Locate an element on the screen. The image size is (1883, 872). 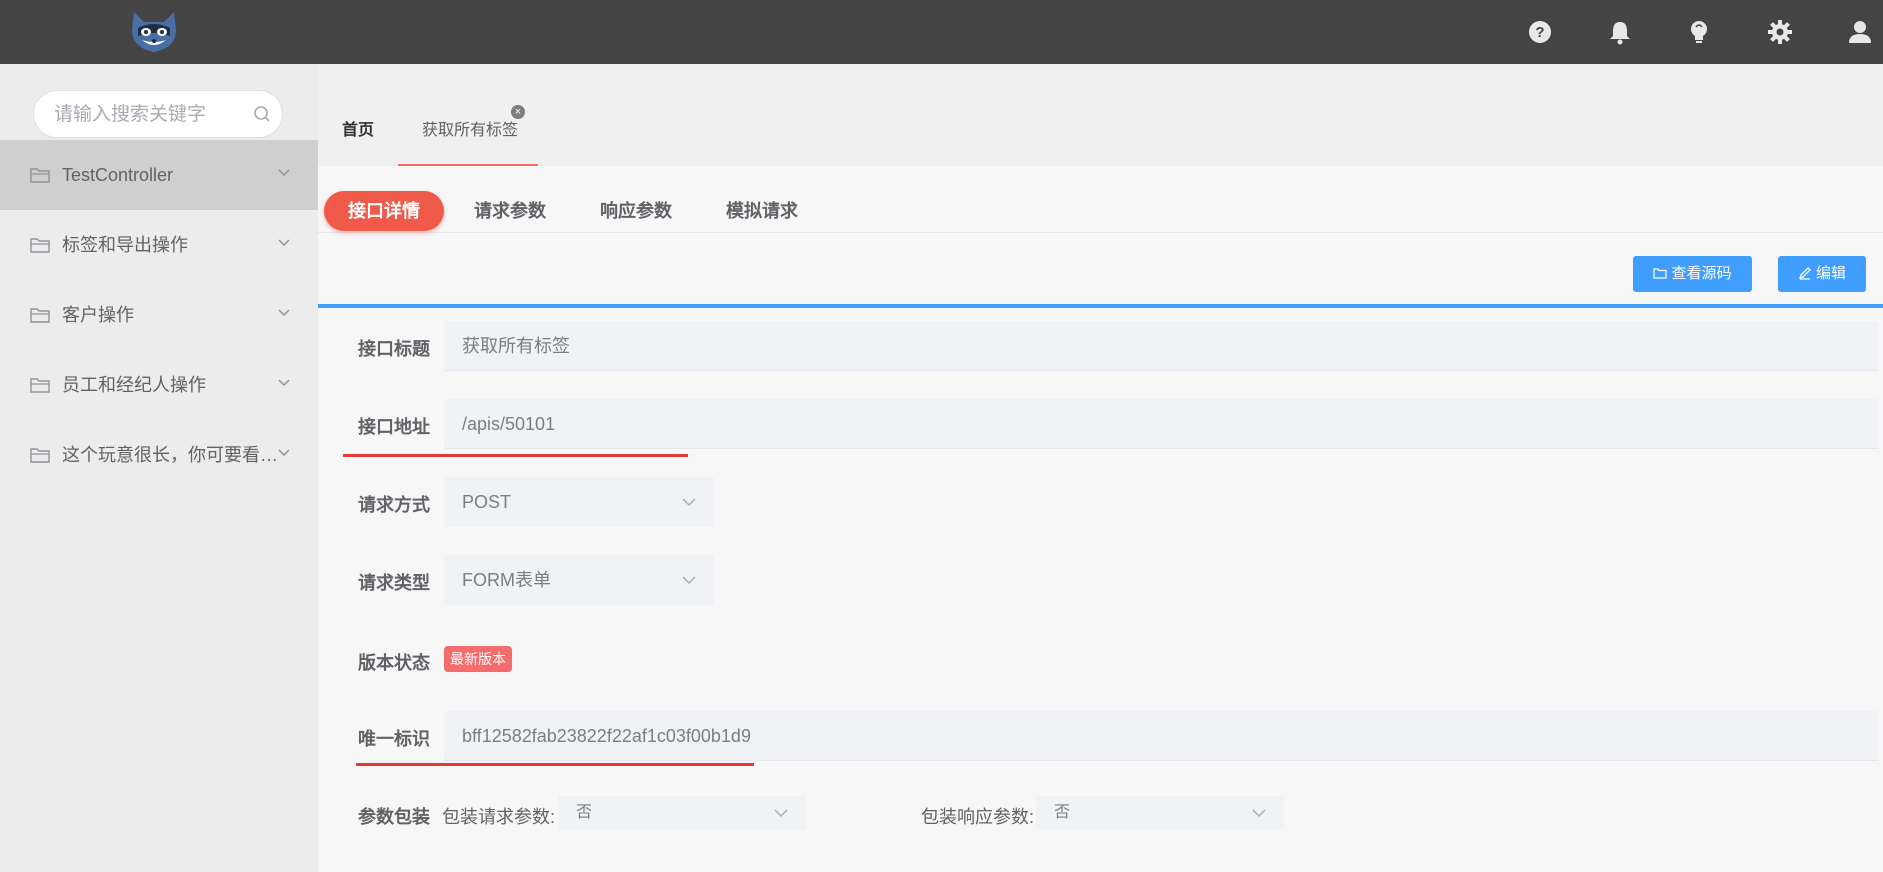
edit-label: 编辑 is located at coordinates (1830, 273).